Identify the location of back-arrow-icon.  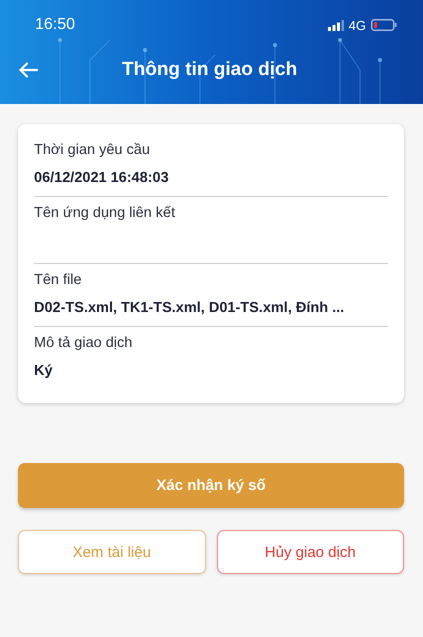
(28, 70).